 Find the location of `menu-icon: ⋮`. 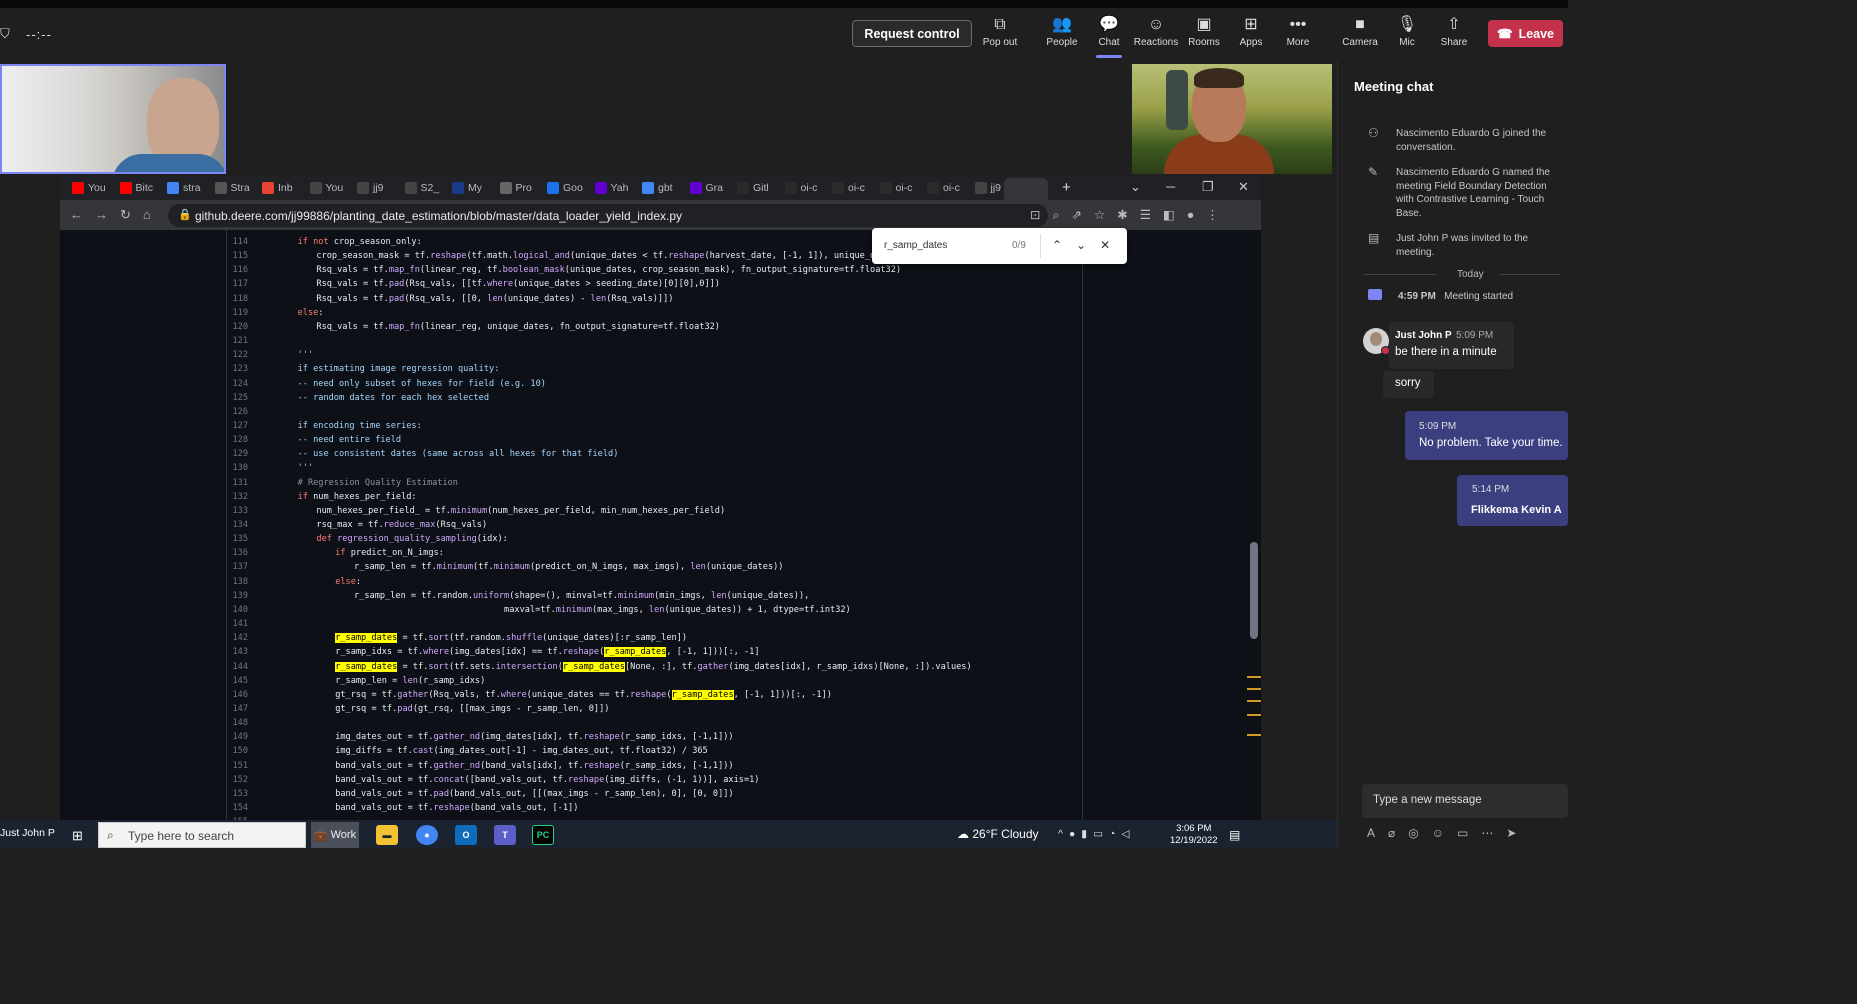

menu-icon: ⋮ is located at coordinates (1218, 215).